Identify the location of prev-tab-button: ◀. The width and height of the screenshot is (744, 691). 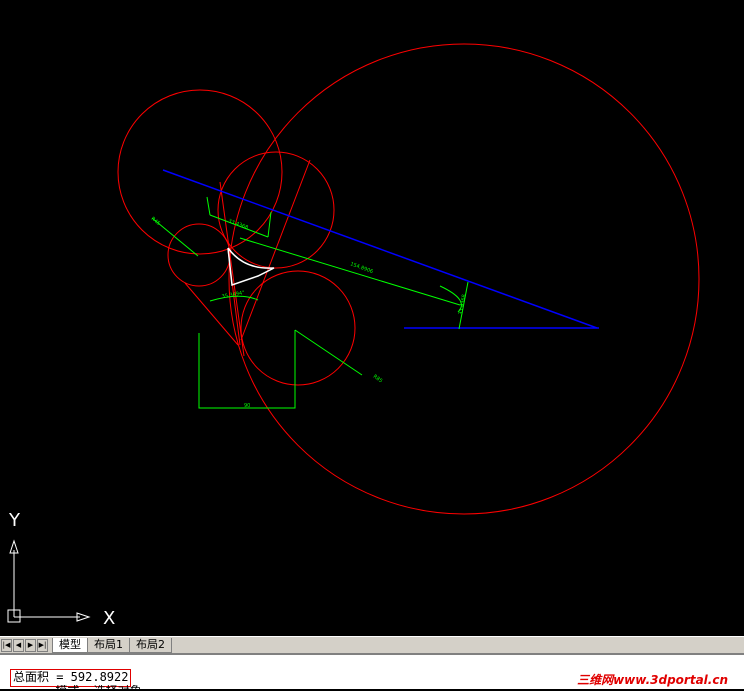
(18, 645).